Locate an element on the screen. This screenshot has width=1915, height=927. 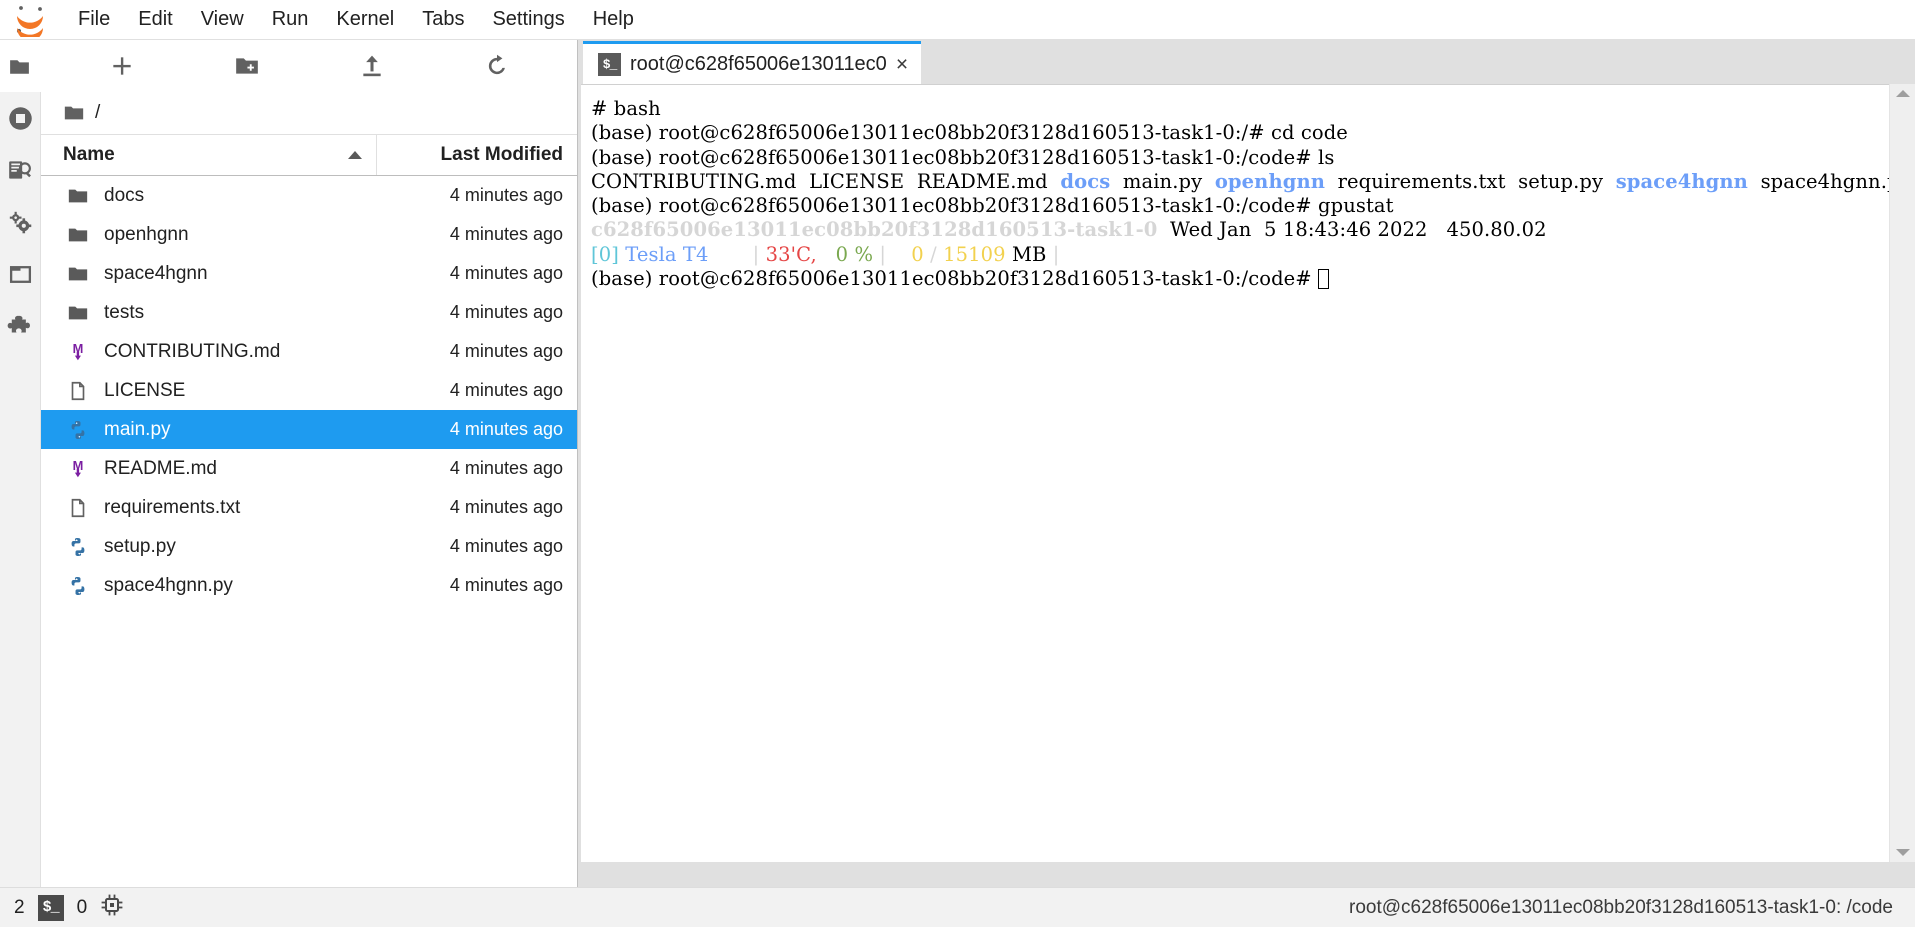
puzzle-piece-icon is located at coordinates (18, 324).